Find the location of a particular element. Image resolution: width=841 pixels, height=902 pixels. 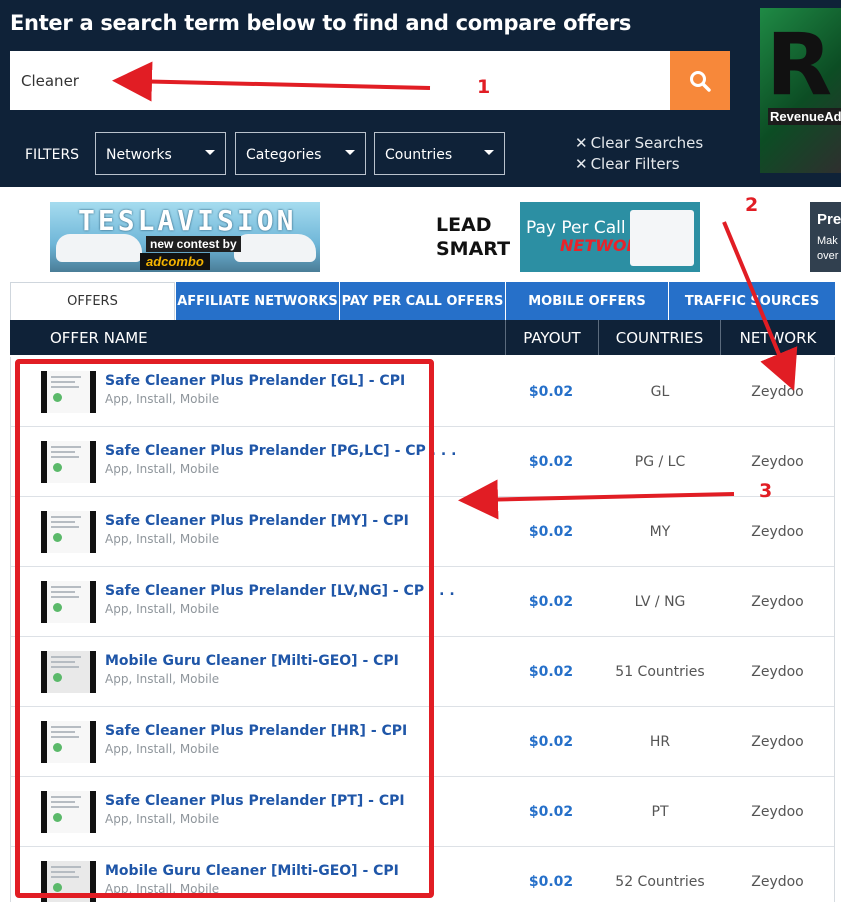

offer-countries: LV / NG is located at coordinates (660, 602).